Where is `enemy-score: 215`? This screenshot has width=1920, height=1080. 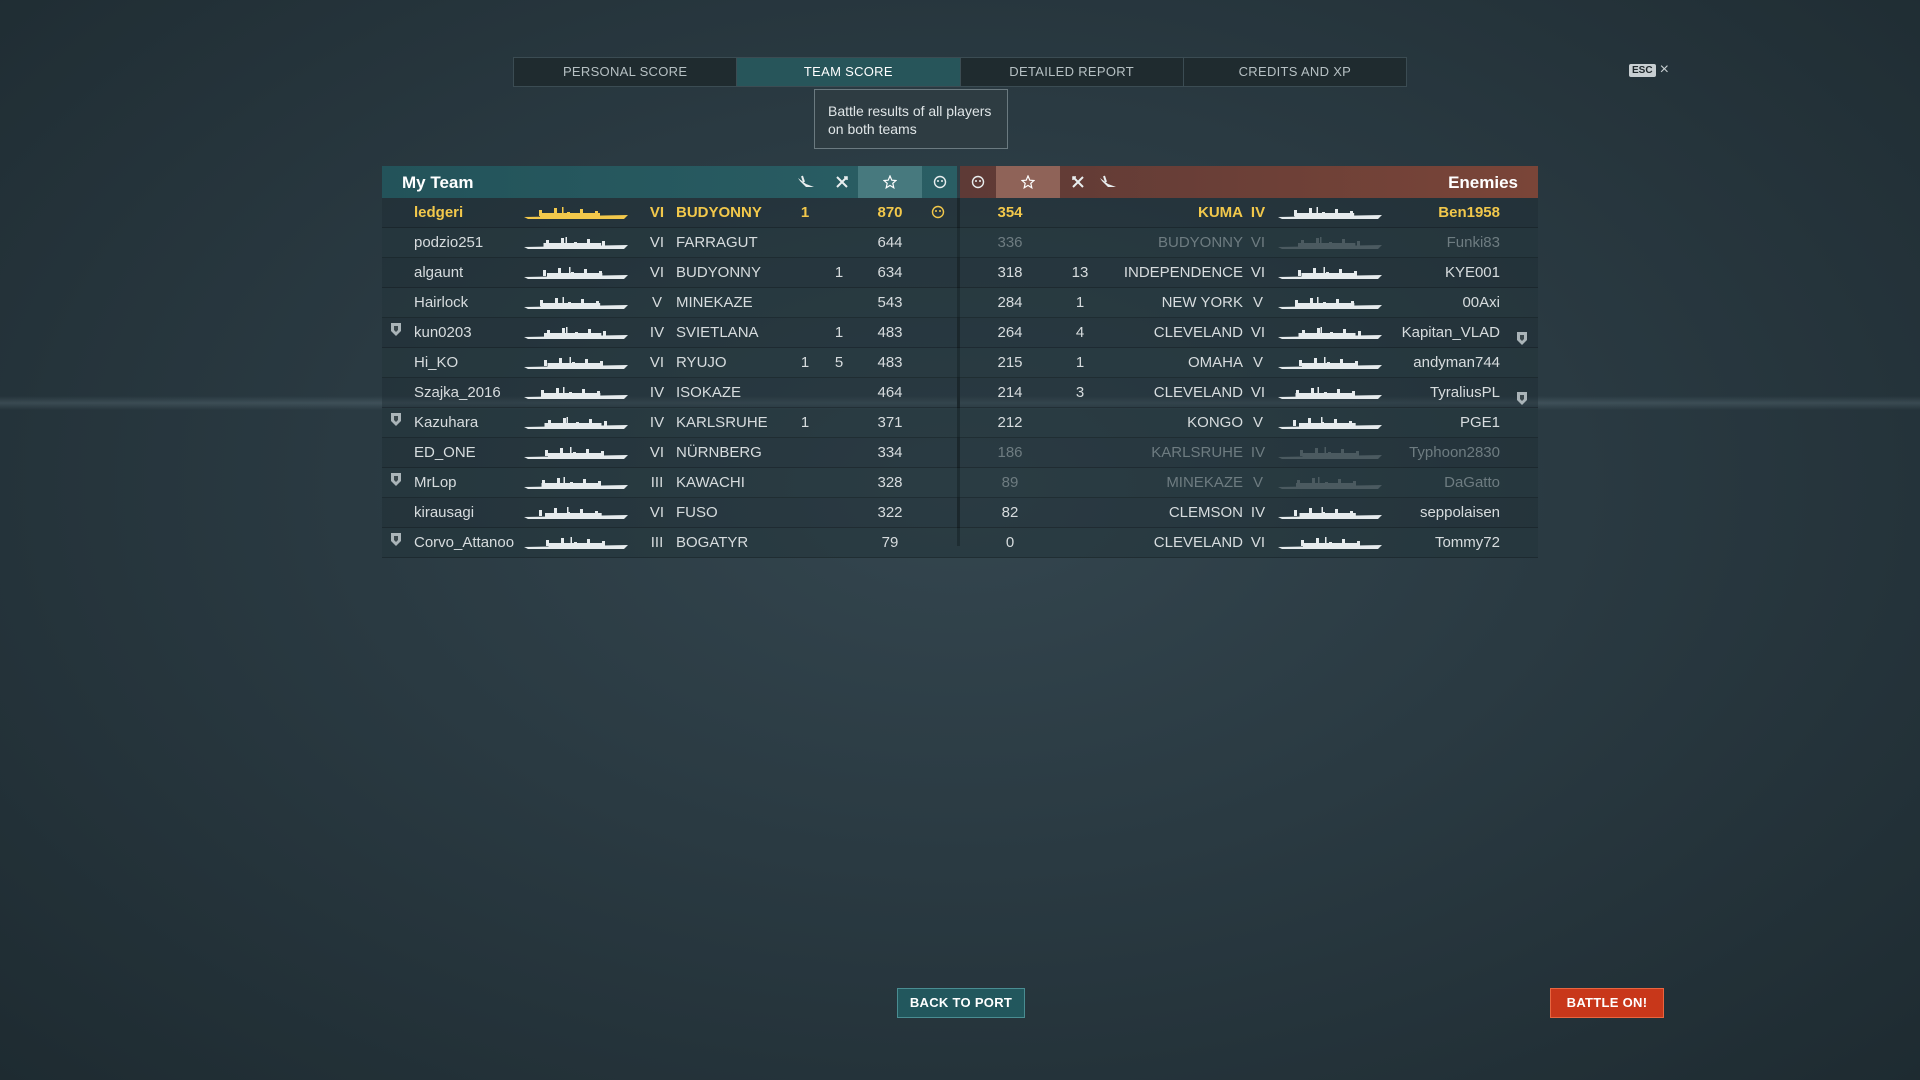
enemy-score: 215 is located at coordinates (1010, 362).